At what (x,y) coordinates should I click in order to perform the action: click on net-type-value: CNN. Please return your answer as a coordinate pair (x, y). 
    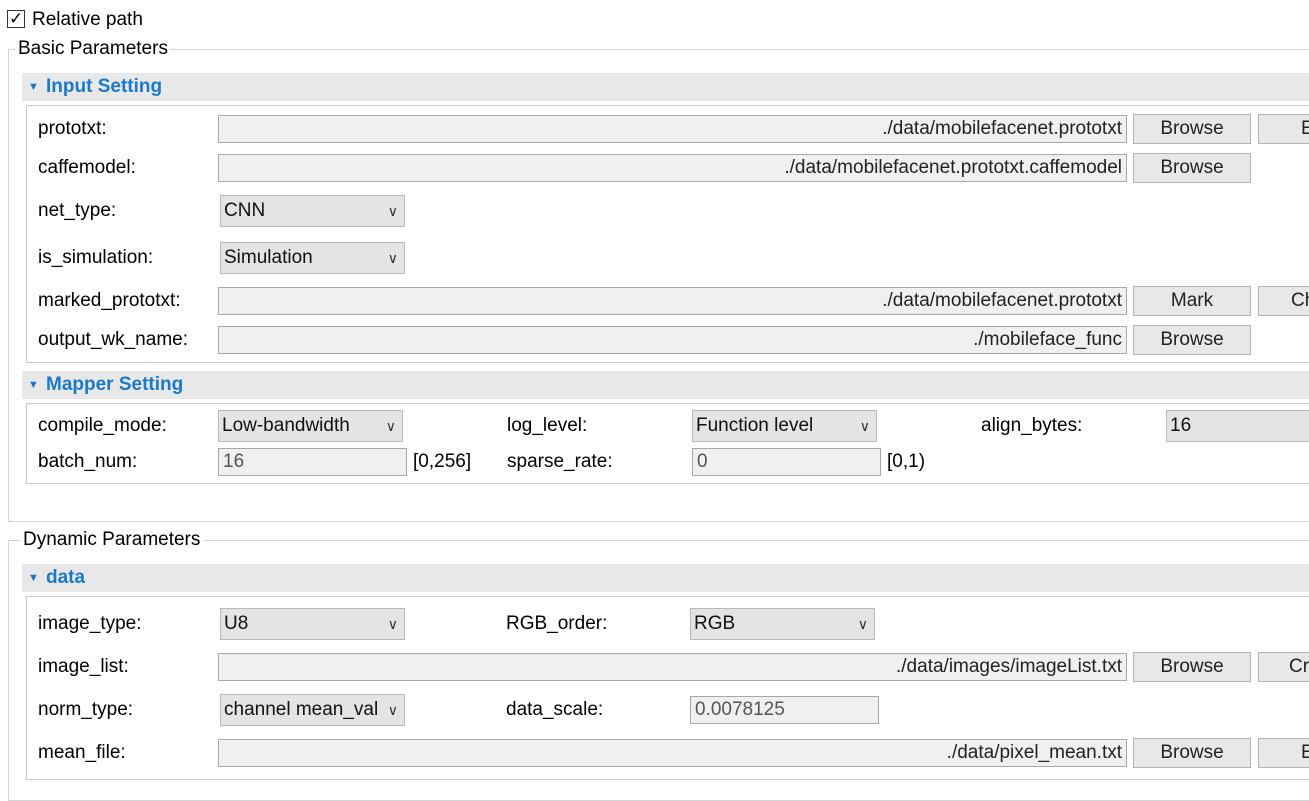
    Looking at the image, I should click on (245, 210).